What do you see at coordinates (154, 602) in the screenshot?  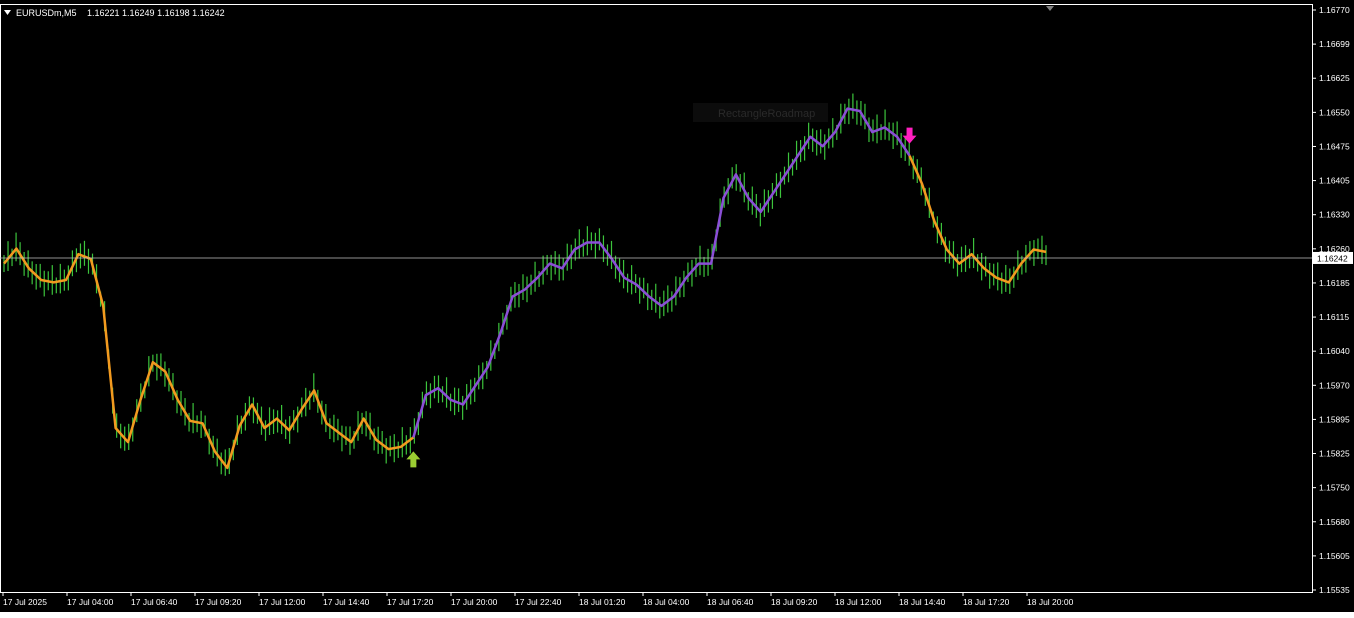 I see `x-tick-label: 17 Jul 06:40` at bounding box center [154, 602].